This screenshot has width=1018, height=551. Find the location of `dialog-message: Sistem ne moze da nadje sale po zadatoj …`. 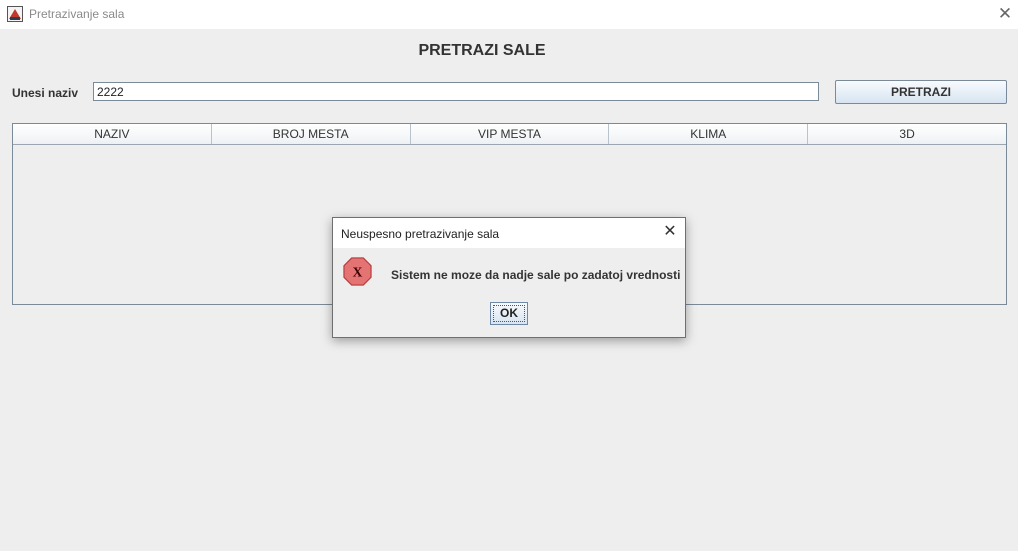

dialog-message: Sistem ne moze da nadje sale po zadatoj … is located at coordinates (536, 275).